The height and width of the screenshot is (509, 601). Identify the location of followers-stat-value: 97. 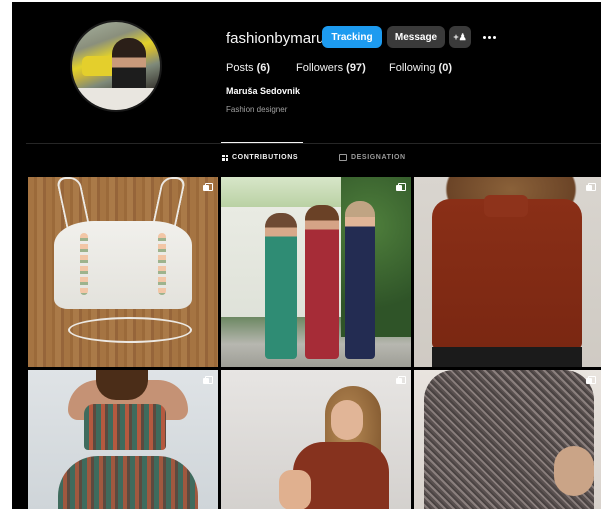
(356, 68).